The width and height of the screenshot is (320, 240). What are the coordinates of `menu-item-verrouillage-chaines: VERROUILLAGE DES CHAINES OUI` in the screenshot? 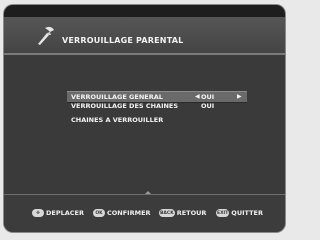 It's located at (157, 106).